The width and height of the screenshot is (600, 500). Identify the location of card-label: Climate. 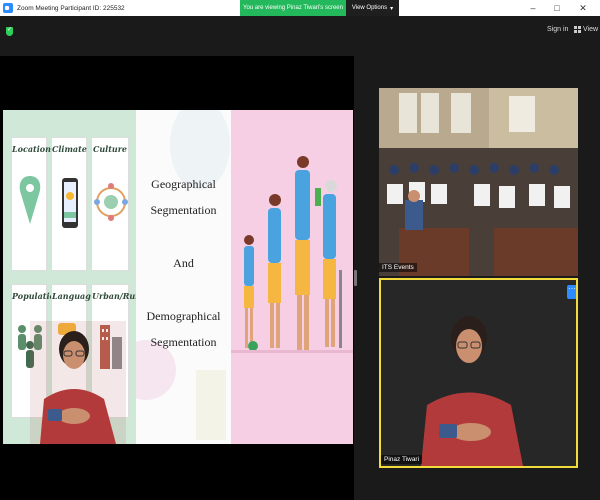
(69, 149).